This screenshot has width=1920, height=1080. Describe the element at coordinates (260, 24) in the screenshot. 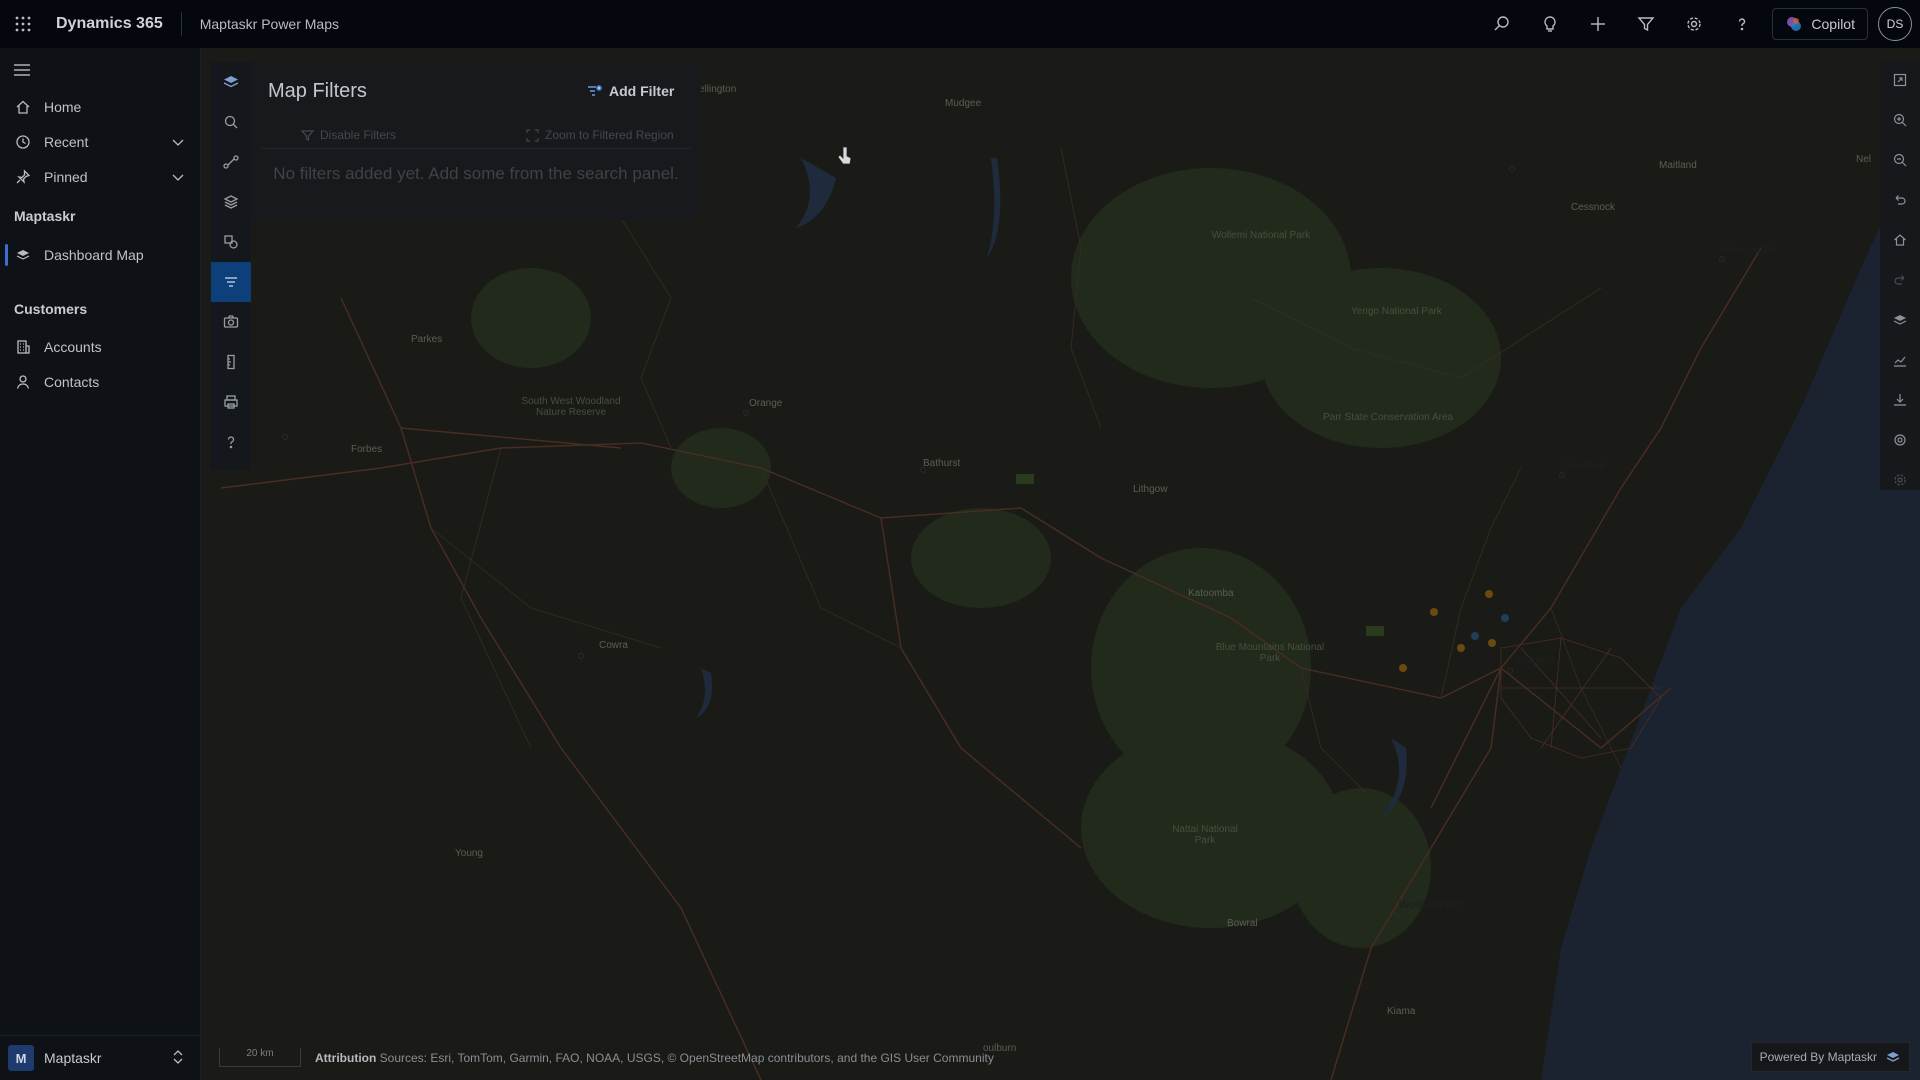

I see `module-name: Maptaskr Power Maps` at that location.